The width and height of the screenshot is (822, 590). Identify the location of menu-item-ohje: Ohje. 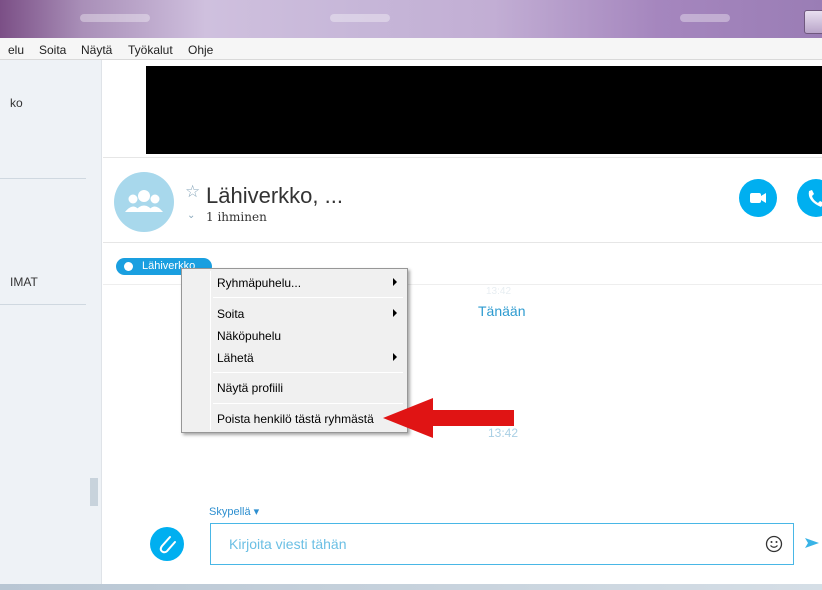
(200, 50).